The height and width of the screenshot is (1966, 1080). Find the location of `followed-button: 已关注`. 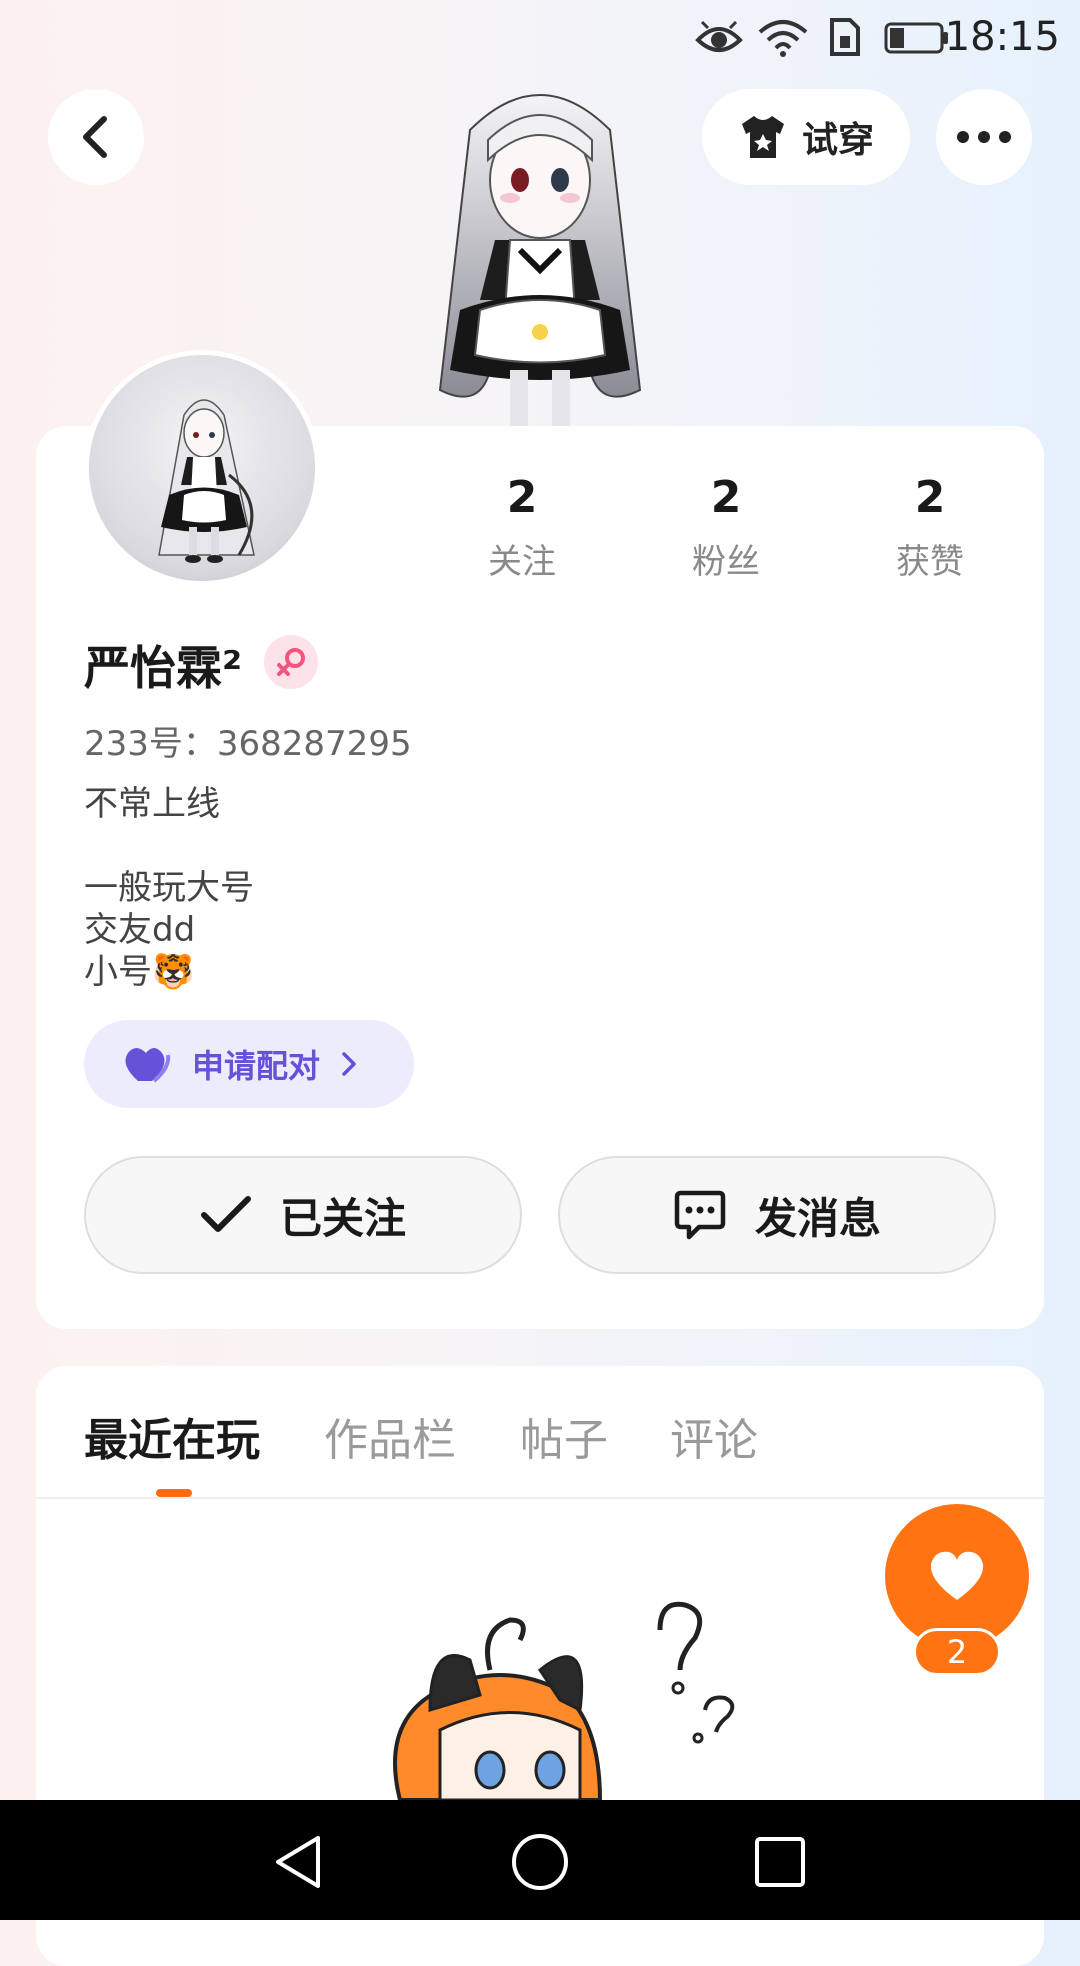

followed-button: 已关注 is located at coordinates (303, 1215).